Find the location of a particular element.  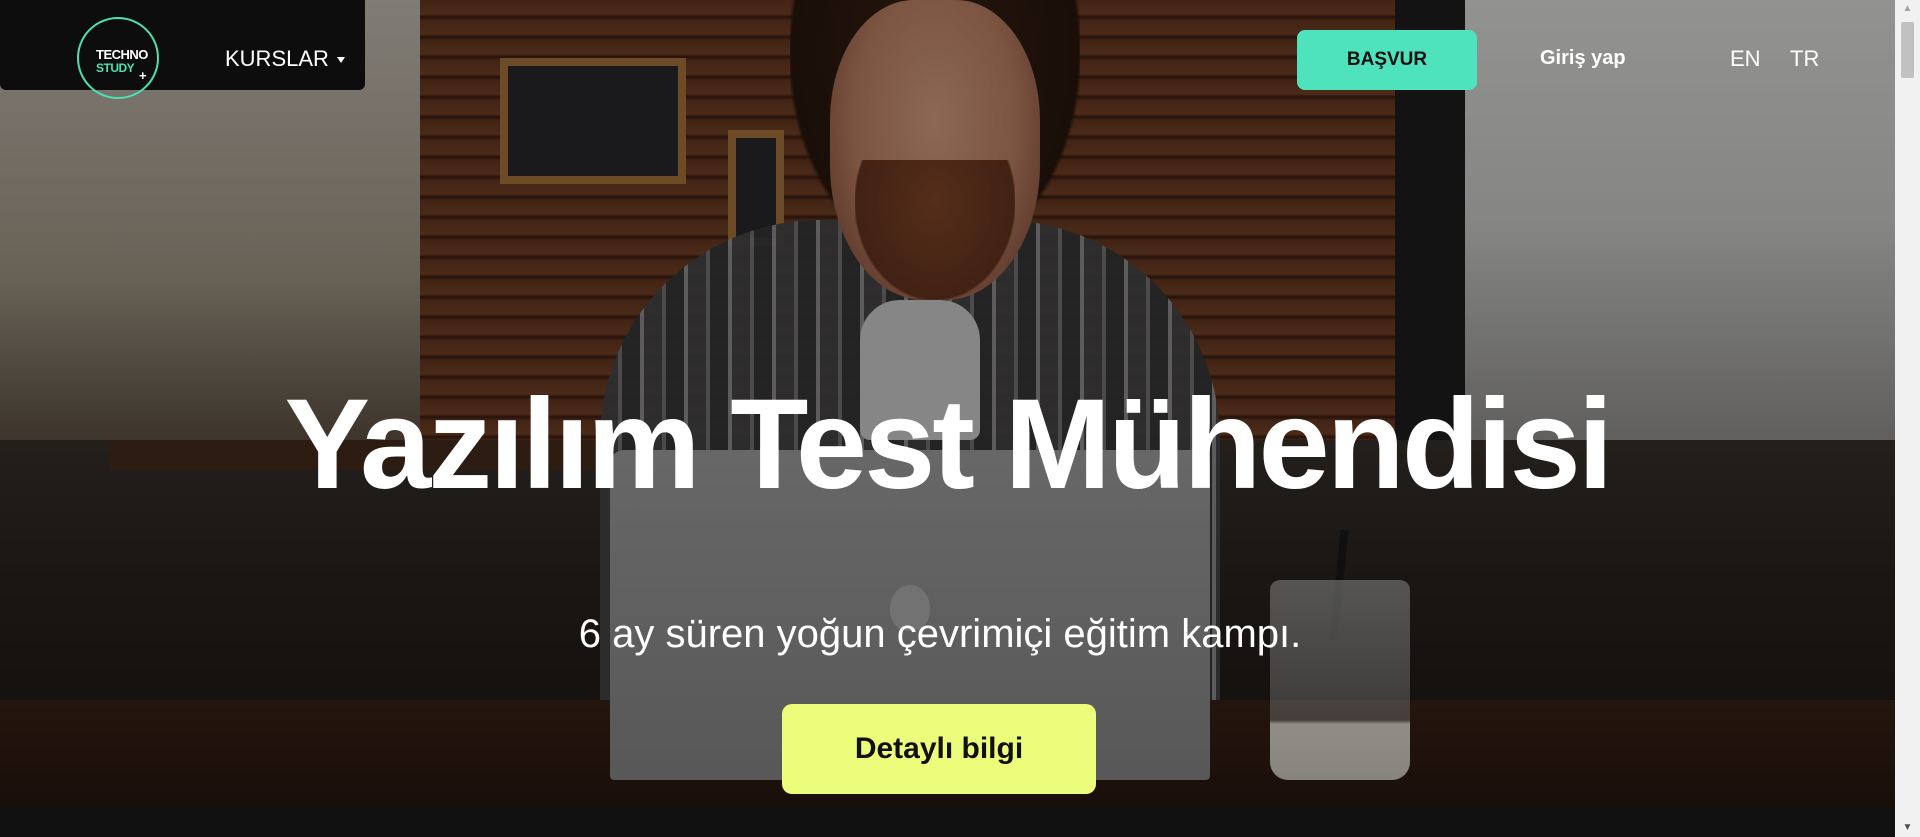

detail-info-button: Detaylı bilgi is located at coordinates (939, 749).